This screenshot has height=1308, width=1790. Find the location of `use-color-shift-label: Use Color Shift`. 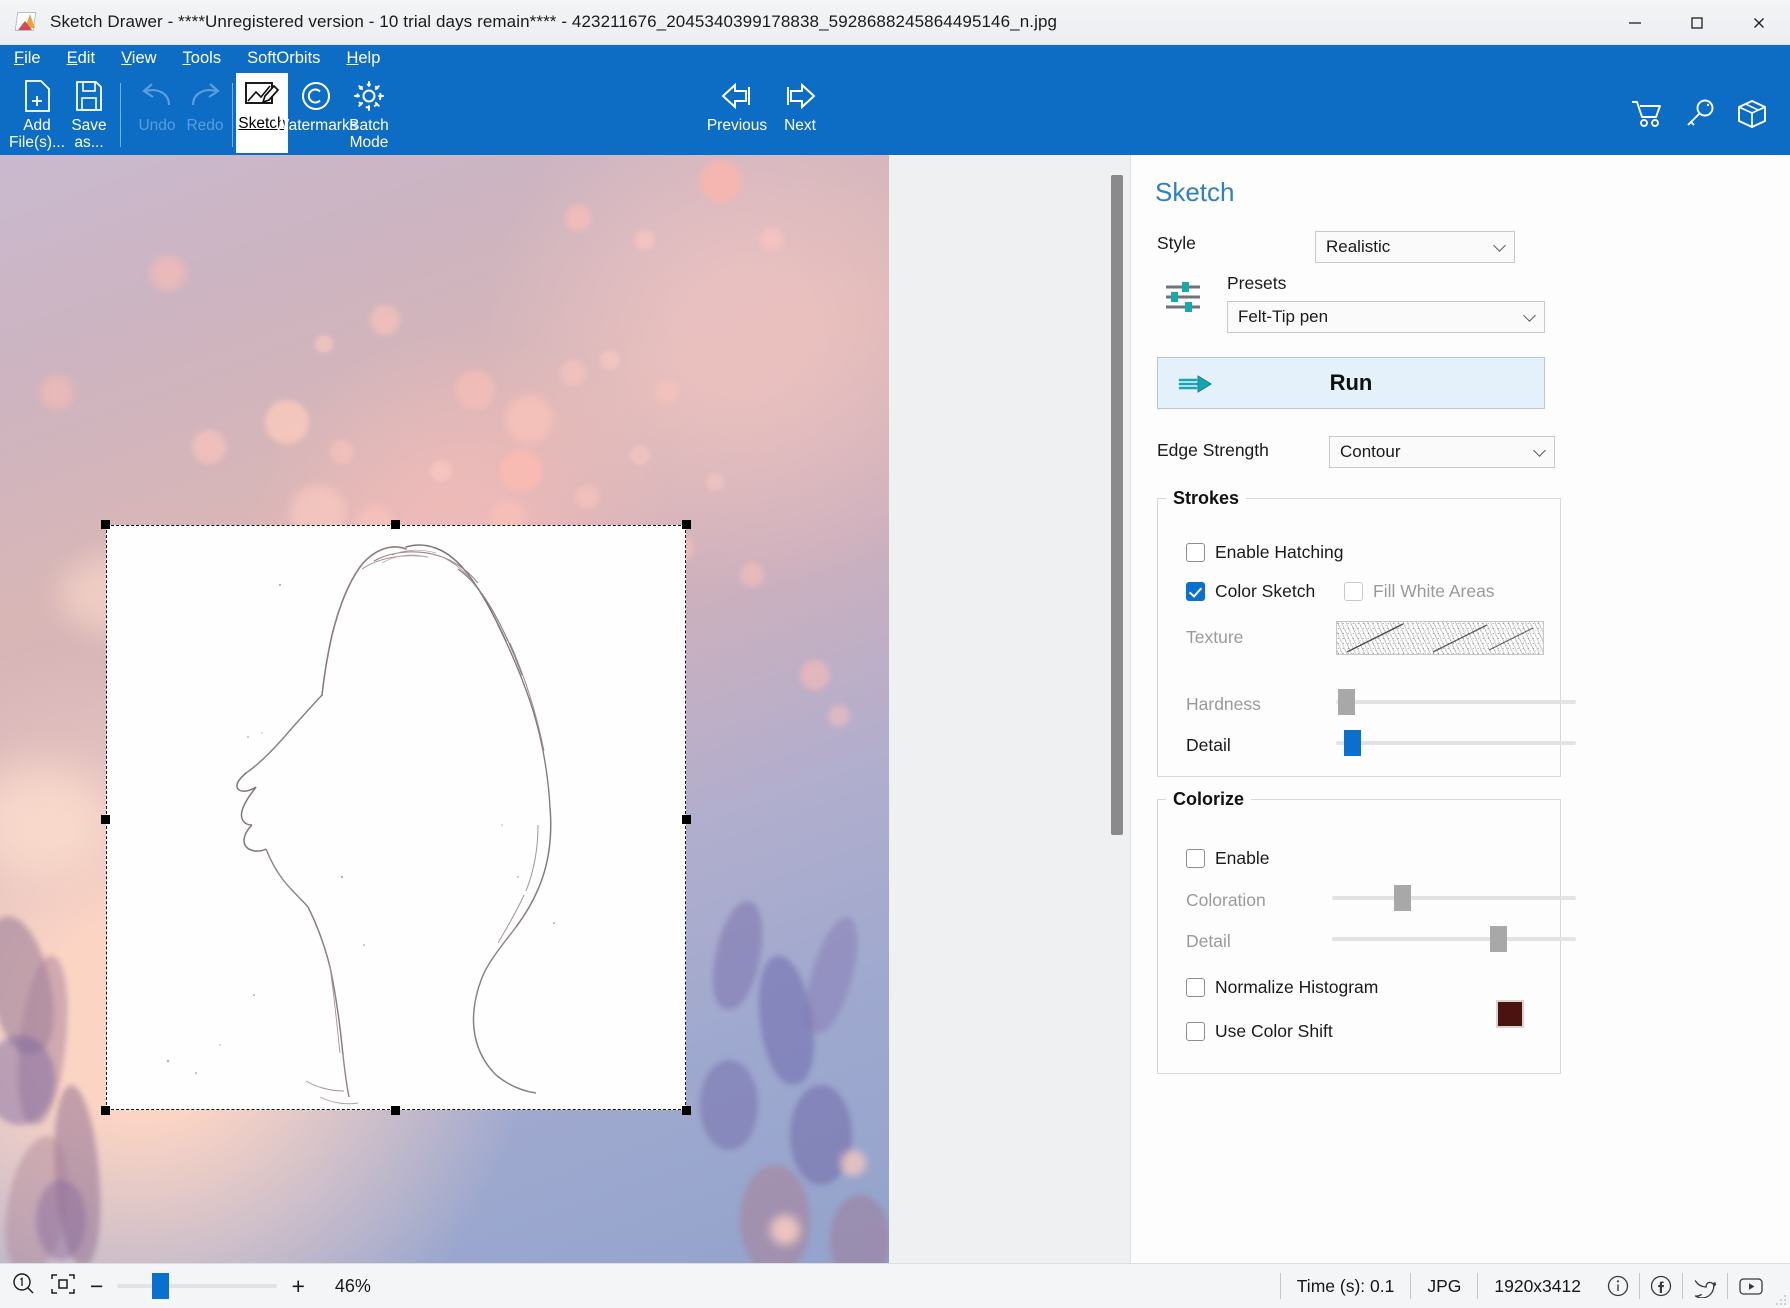

use-color-shift-label: Use Color Shift is located at coordinates (1274, 1031).